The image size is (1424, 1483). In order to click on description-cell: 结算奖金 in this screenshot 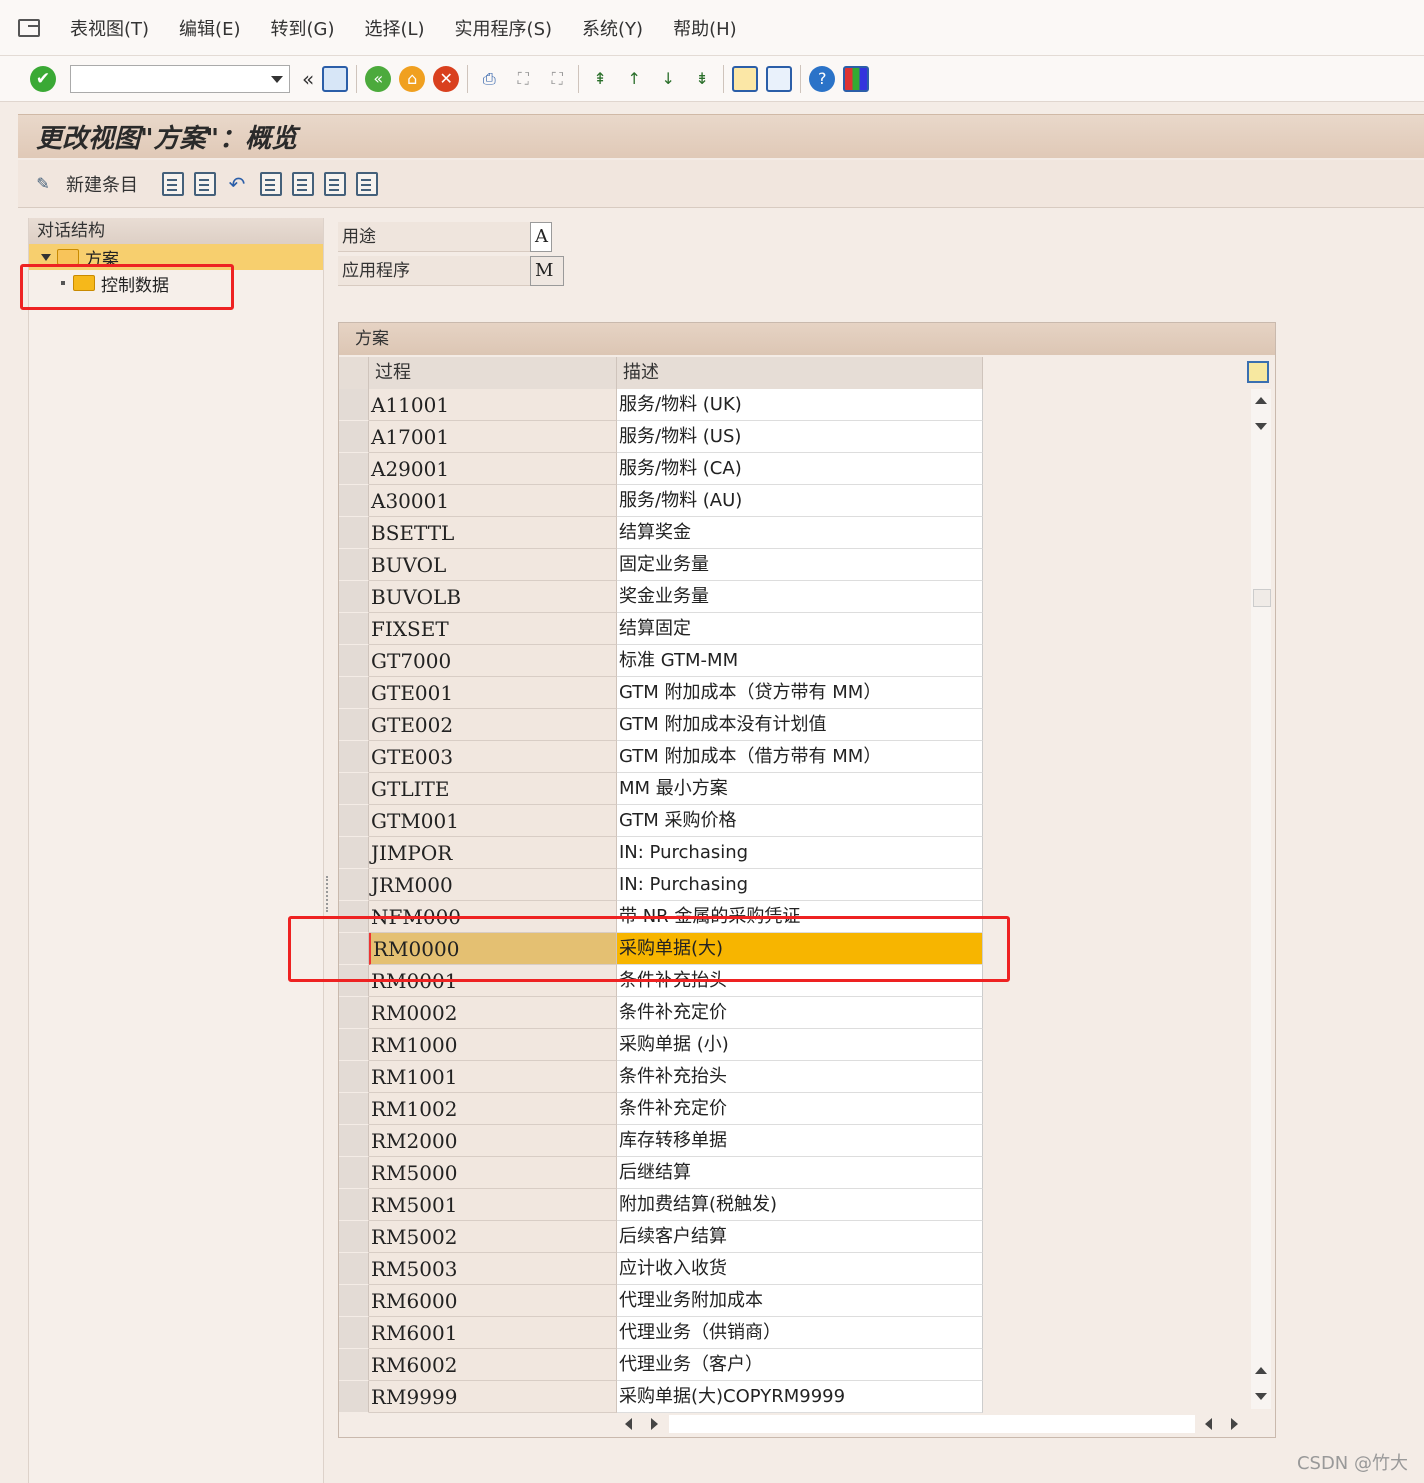, I will do `click(800, 533)`.